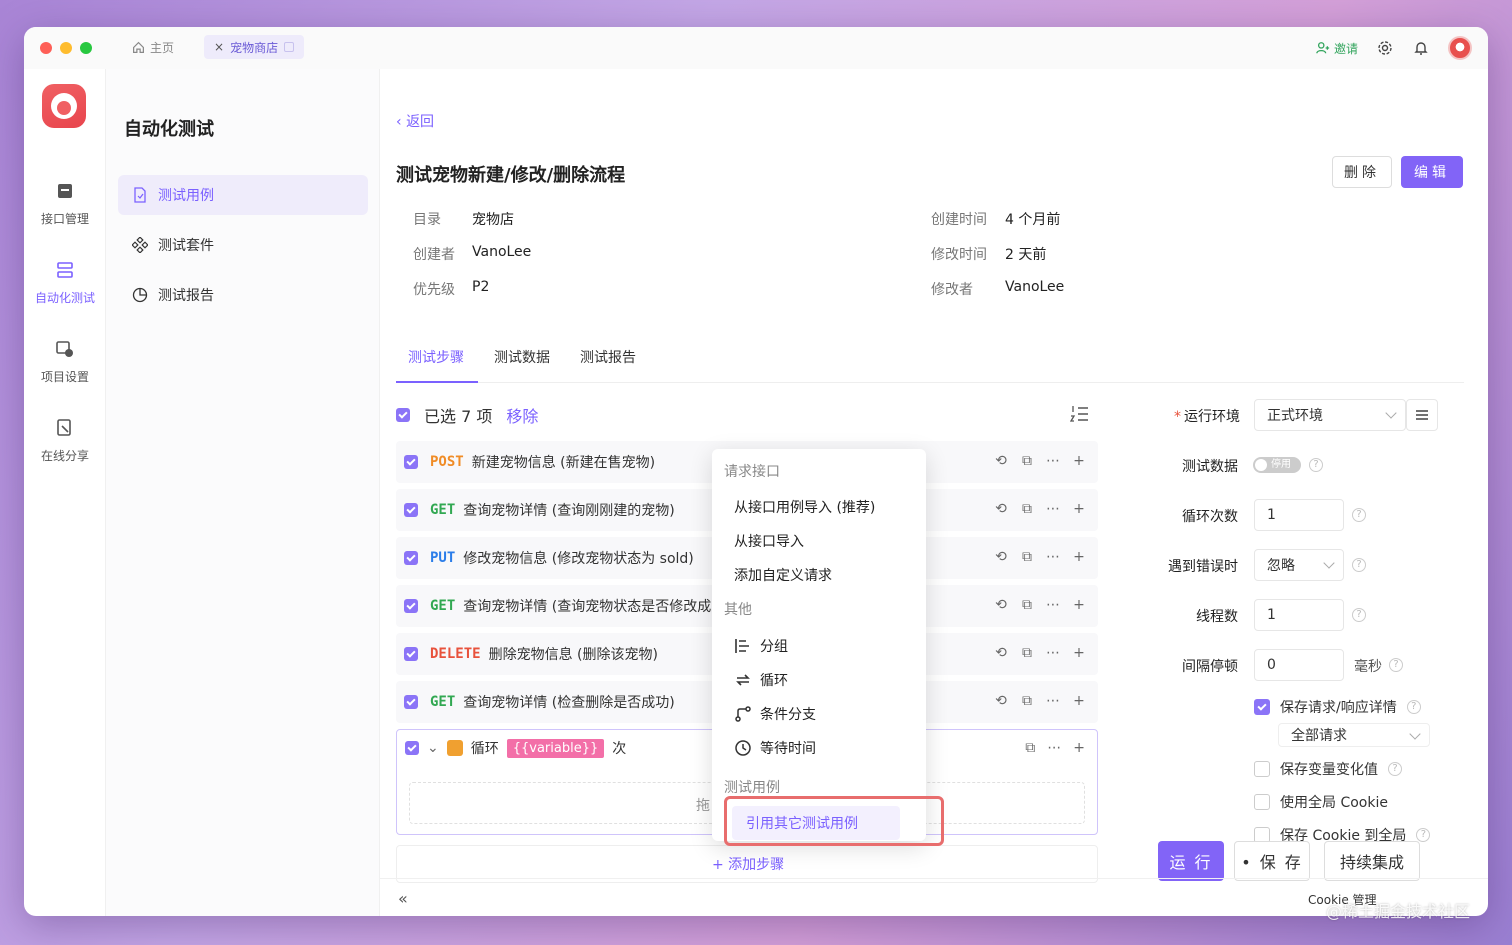  Describe the element at coordinates (415, 121) in the screenshot. I see `back-link: ‹ 返回` at that location.